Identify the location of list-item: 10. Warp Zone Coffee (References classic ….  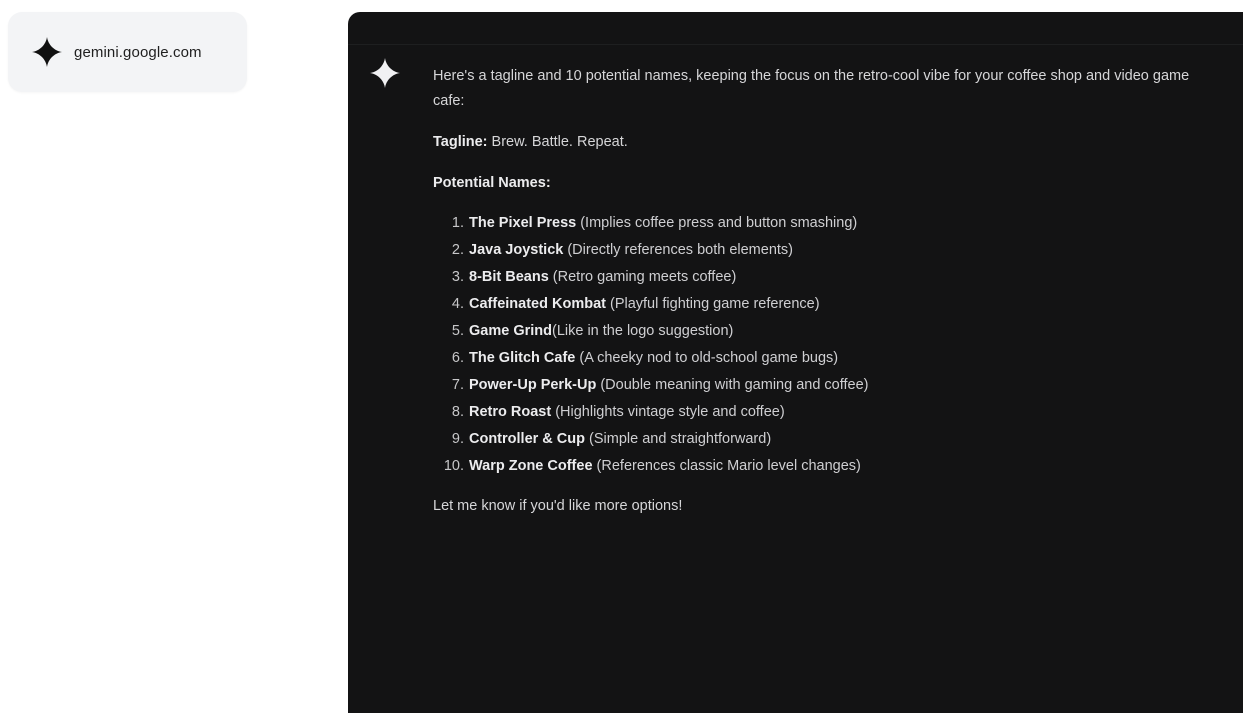
(652, 466).